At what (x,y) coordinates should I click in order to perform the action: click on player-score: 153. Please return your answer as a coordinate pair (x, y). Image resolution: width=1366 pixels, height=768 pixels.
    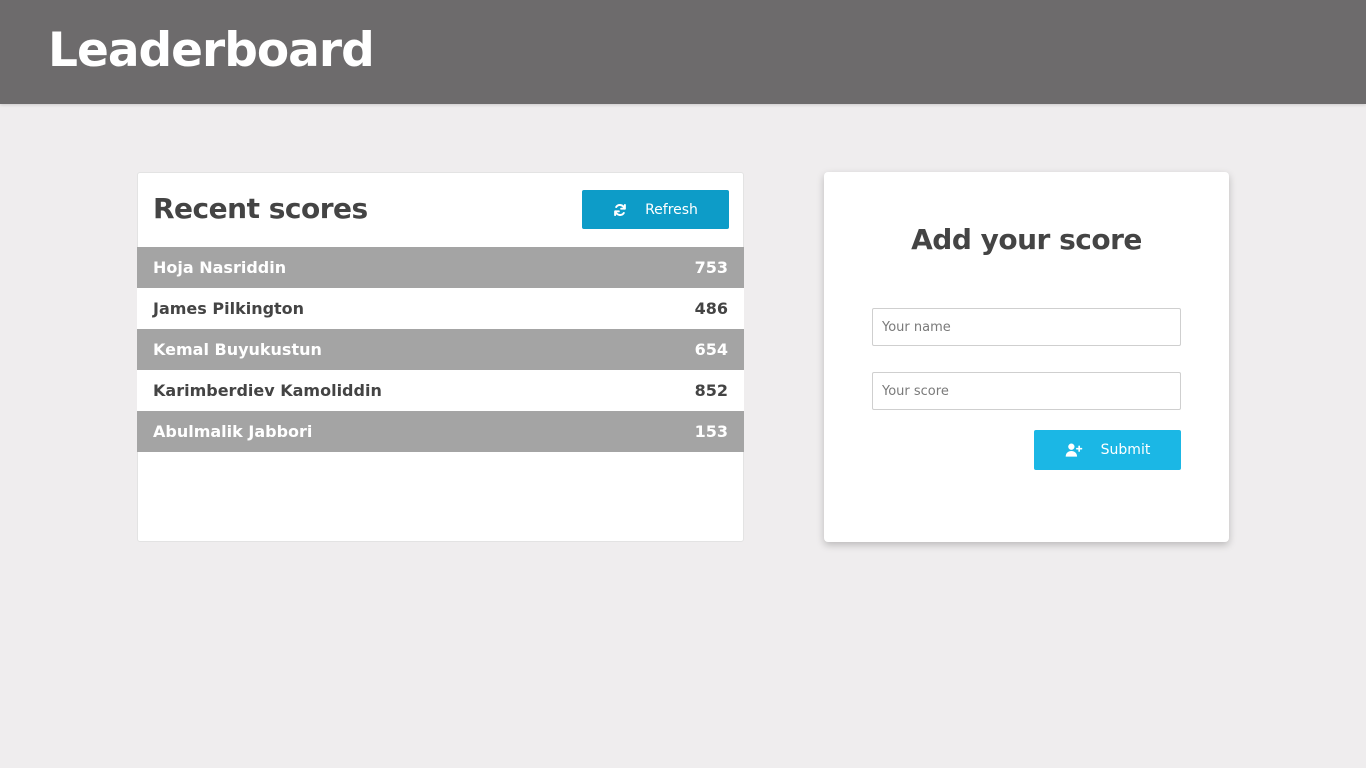
    Looking at the image, I should click on (711, 431).